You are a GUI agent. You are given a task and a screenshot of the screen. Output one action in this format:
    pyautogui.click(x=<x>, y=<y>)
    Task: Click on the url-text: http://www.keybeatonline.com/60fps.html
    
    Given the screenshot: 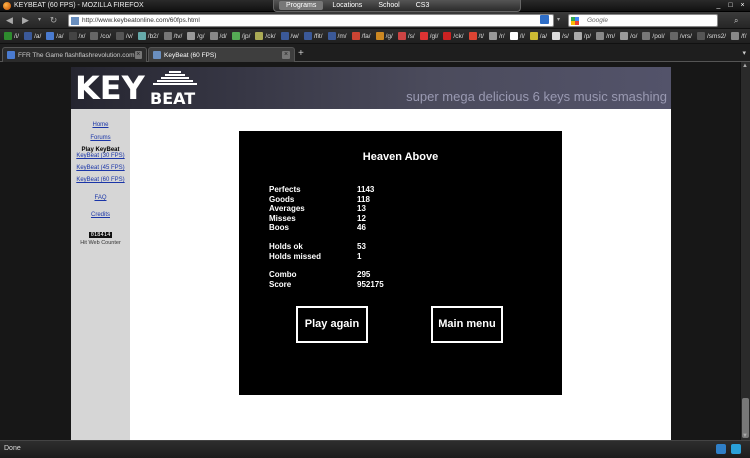 What is the action you would take?
    pyautogui.click(x=141, y=20)
    